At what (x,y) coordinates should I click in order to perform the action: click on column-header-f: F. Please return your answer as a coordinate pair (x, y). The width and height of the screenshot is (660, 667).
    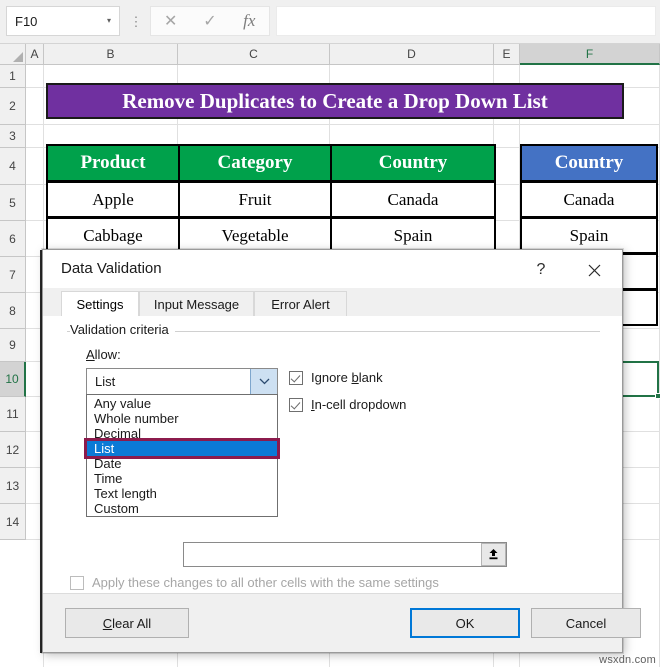
    Looking at the image, I should click on (590, 54).